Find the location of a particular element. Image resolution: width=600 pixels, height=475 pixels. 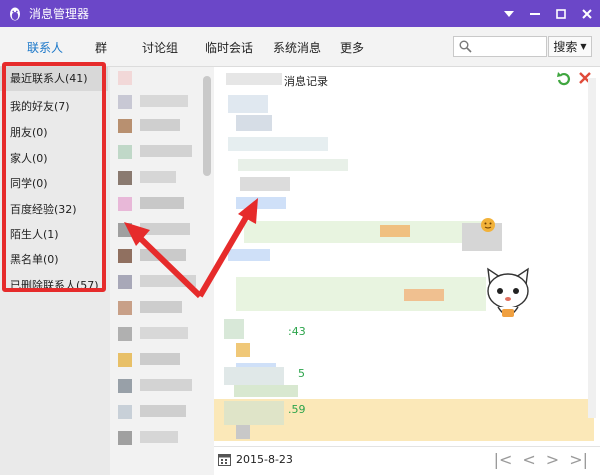

emoji-face-icon is located at coordinates (488, 226).